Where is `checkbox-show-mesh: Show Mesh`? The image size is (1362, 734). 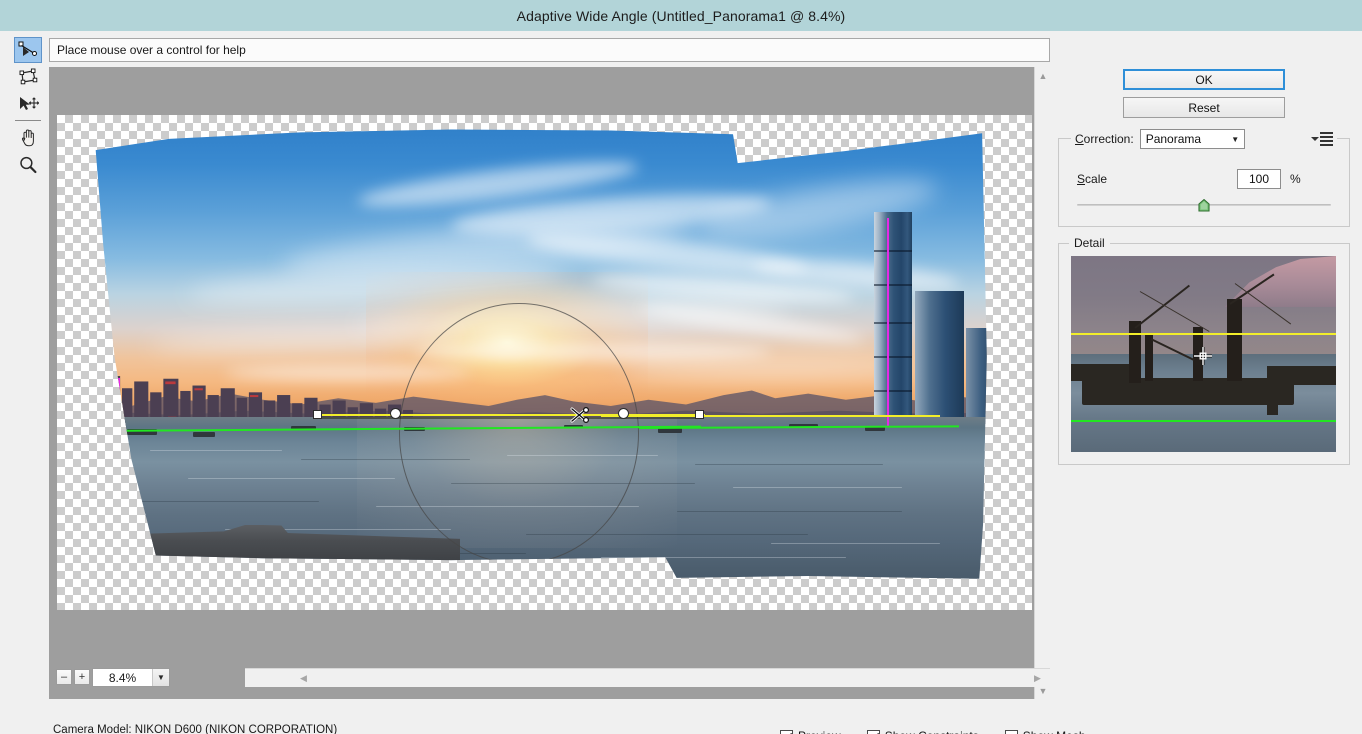
checkbox-show-mesh: Show Mesh is located at coordinates (1045, 731).